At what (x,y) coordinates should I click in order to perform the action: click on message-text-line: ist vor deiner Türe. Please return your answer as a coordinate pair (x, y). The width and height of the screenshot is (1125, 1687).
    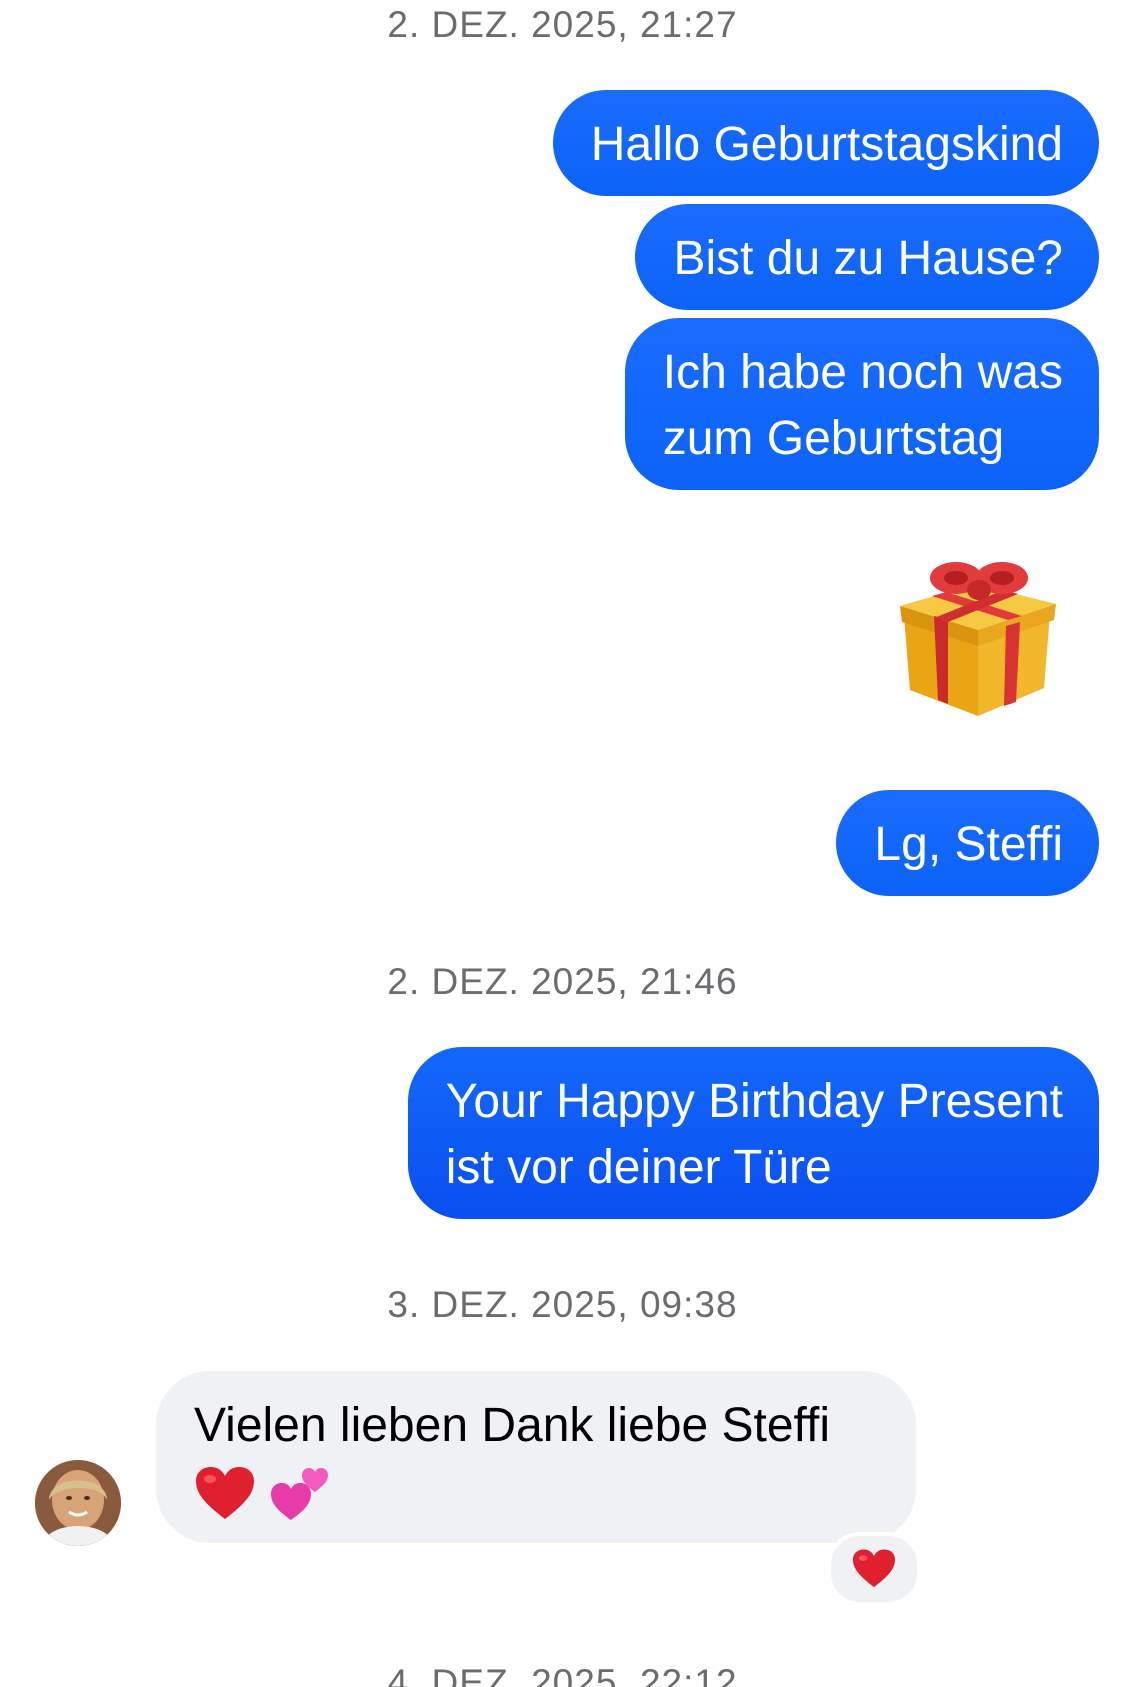
    Looking at the image, I should click on (638, 1167).